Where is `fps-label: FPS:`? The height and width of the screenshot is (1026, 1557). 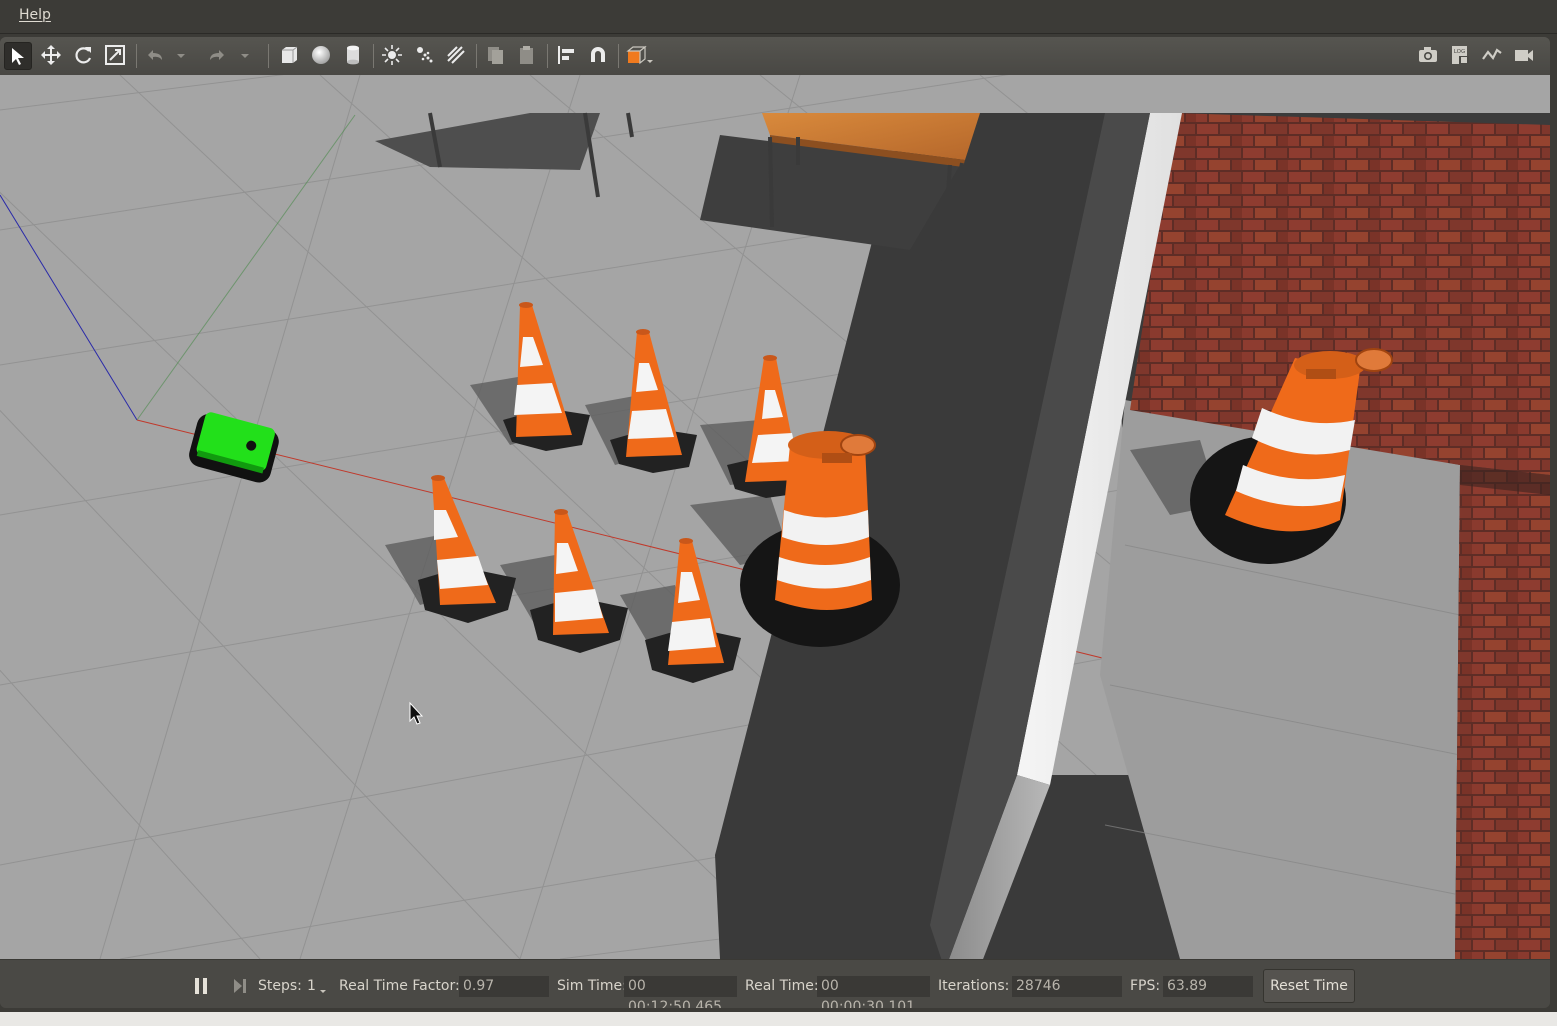
fps-label: FPS: is located at coordinates (1145, 986).